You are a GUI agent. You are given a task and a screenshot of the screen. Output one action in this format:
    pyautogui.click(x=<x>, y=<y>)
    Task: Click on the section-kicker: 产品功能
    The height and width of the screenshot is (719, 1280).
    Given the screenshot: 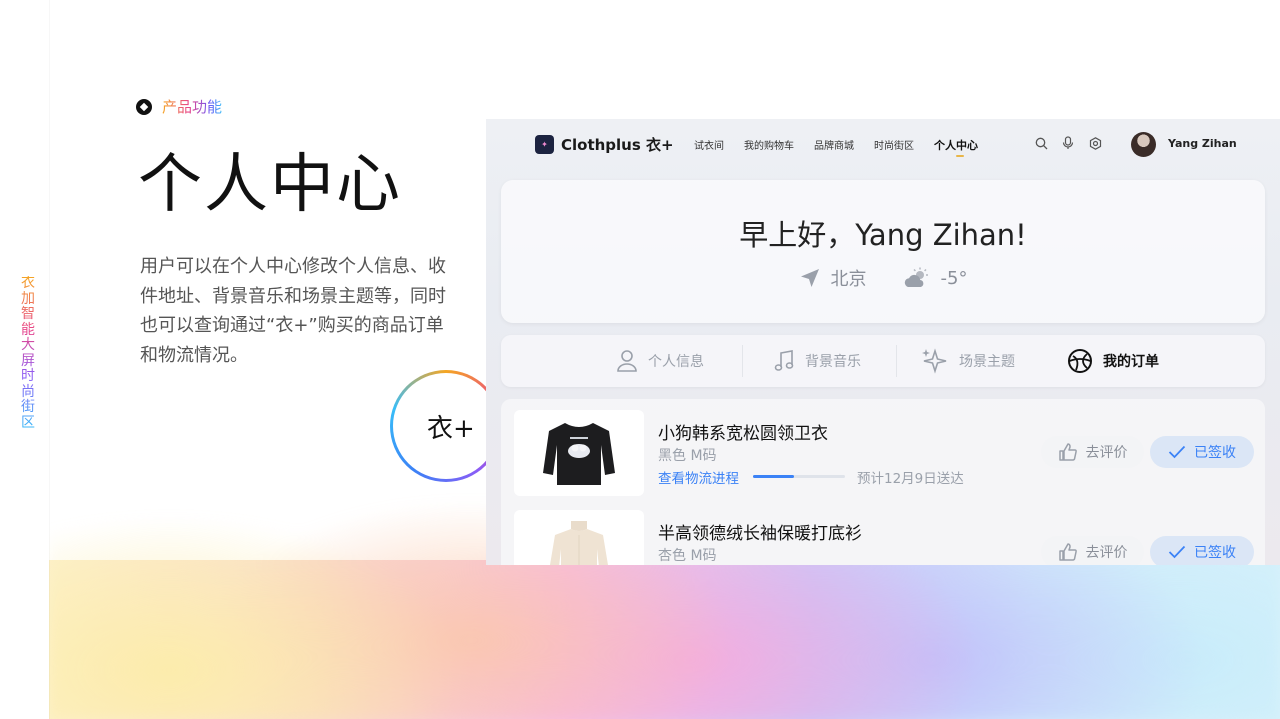 What is the action you would take?
    pyautogui.click(x=179, y=106)
    